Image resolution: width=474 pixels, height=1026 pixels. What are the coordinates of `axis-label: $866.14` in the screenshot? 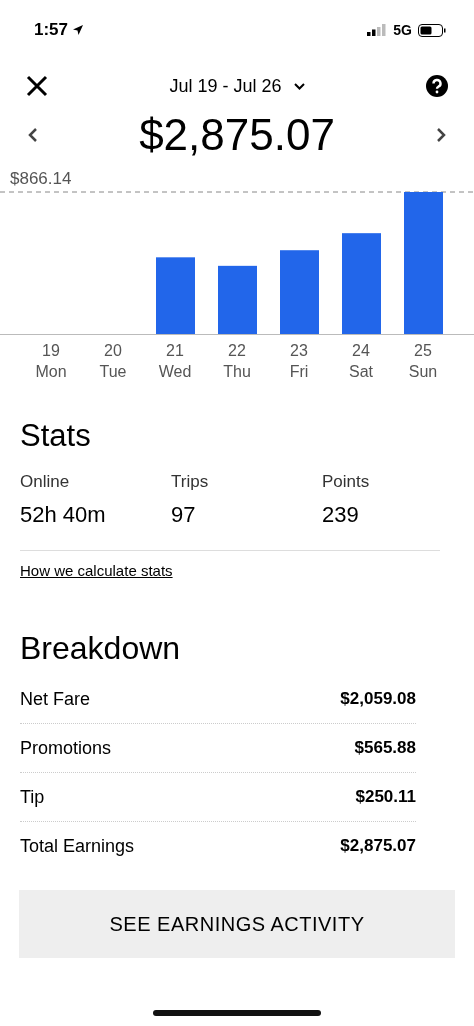 It's located at (41, 178).